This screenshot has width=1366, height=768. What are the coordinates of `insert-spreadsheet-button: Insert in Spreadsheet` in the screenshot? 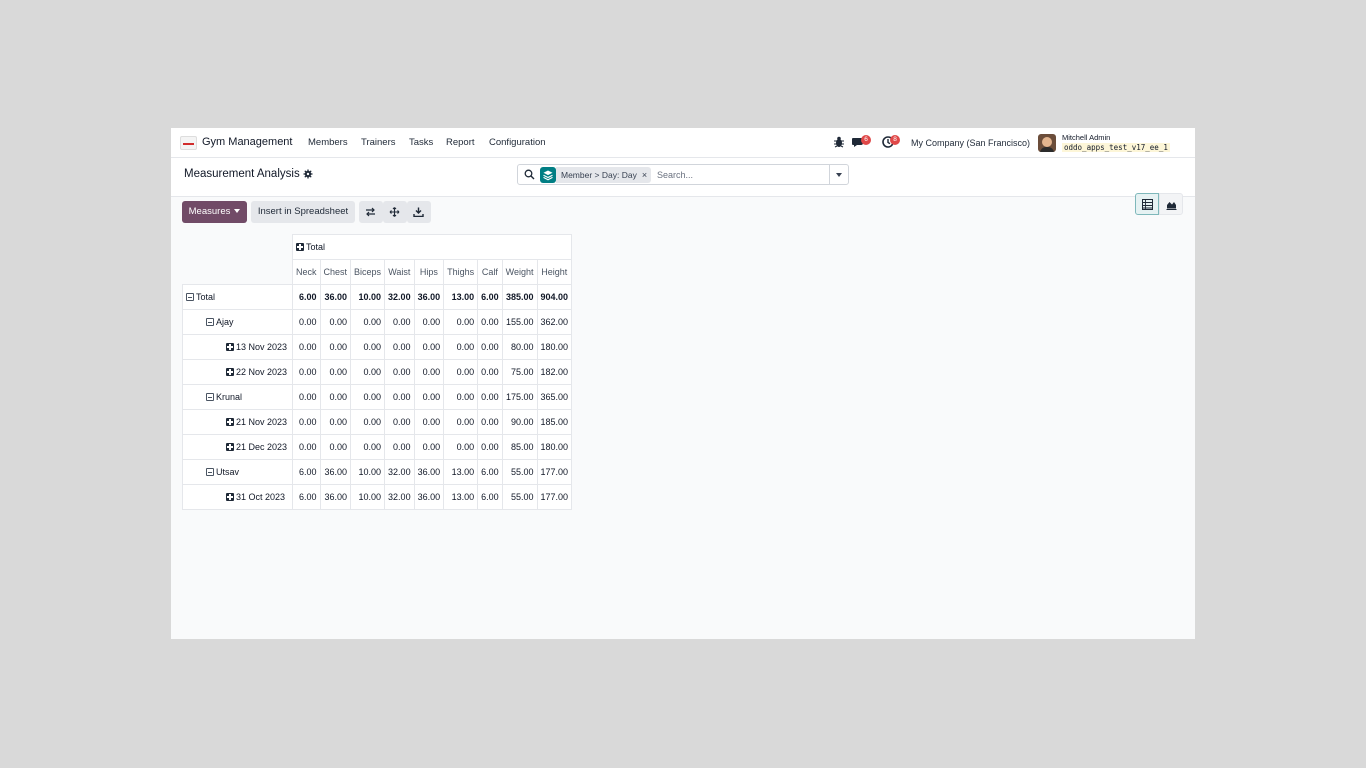 It's located at (303, 212).